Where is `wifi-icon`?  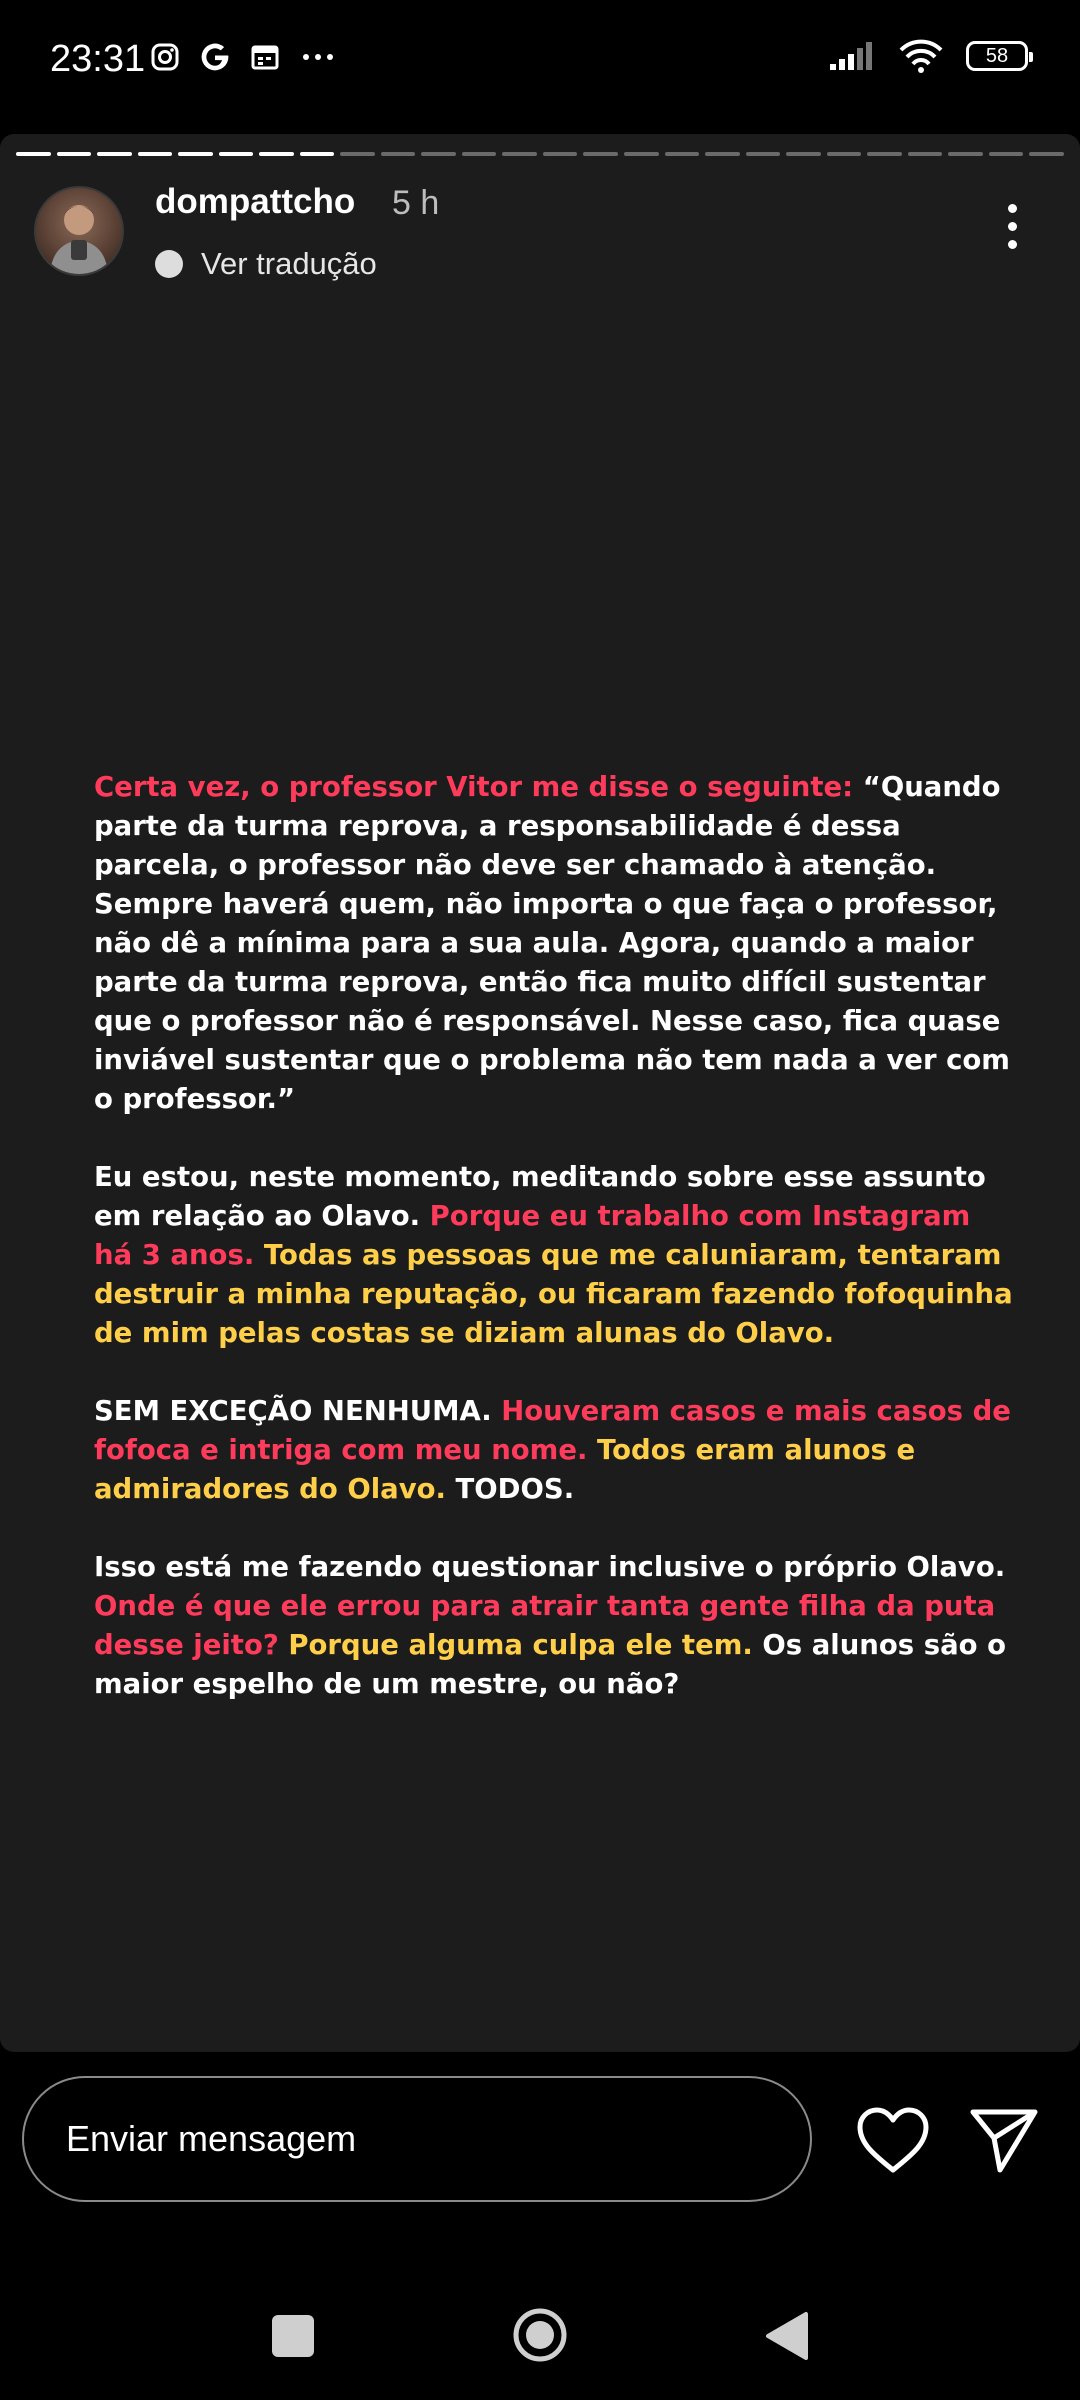 wifi-icon is located at coordinates (921, 56).